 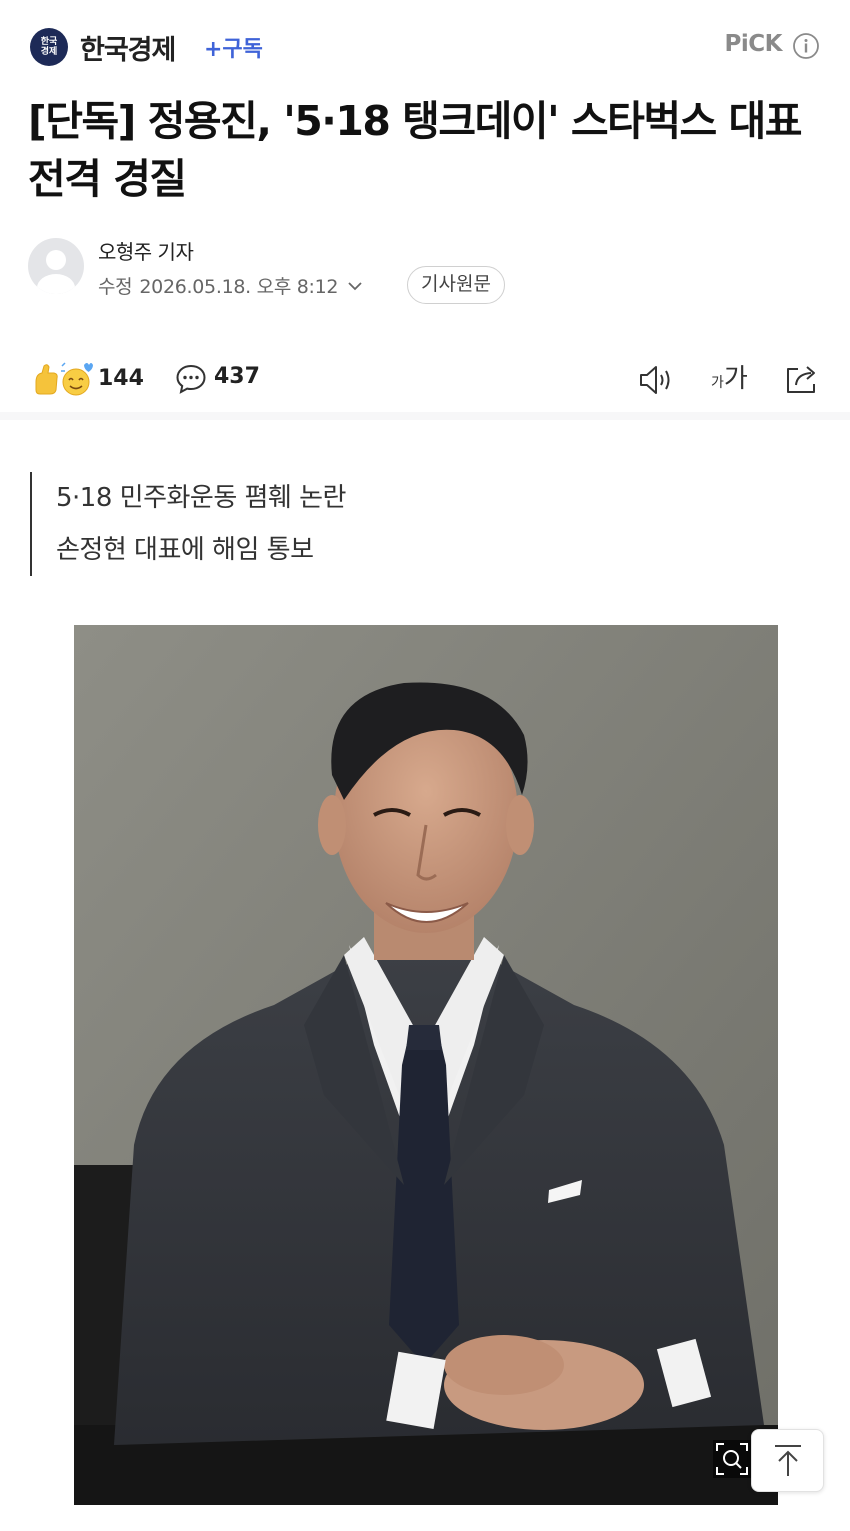 I want to click on font-size-small-label: 가, so click(x=717, y=383).